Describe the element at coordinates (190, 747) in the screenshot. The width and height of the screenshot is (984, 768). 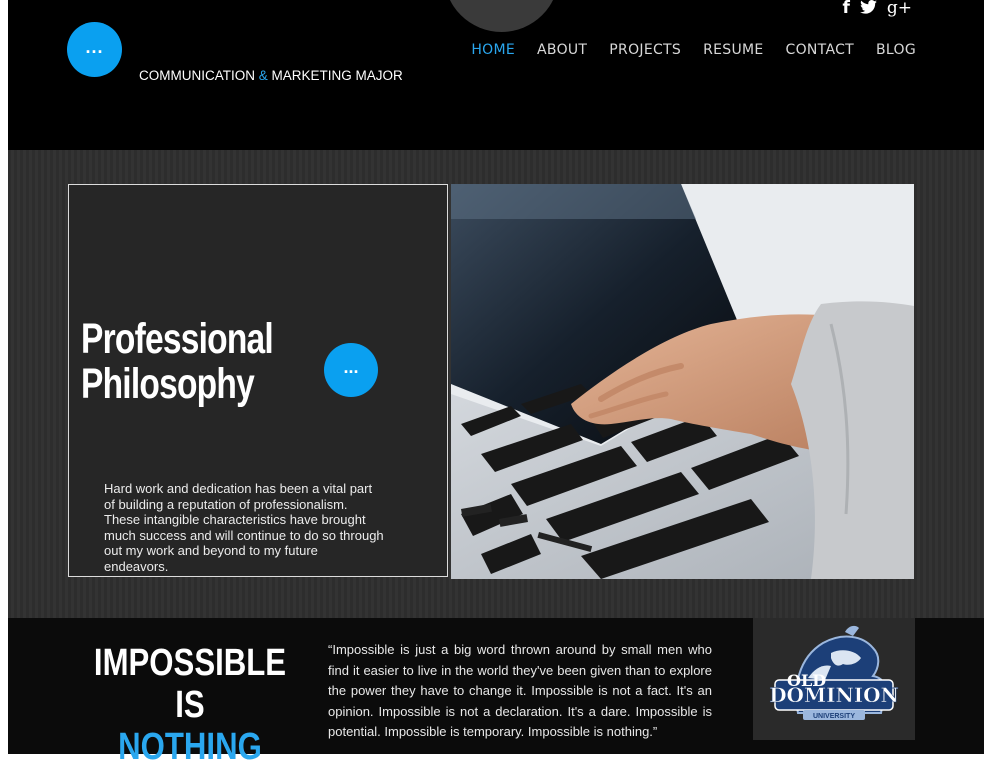
I see `impossible-heading-line2: NOTHING` at that location.